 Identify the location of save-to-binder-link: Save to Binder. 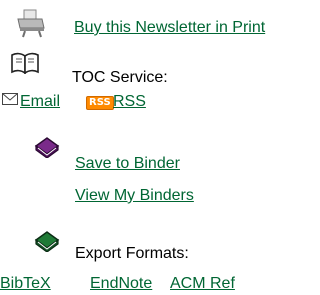
(127, 164).